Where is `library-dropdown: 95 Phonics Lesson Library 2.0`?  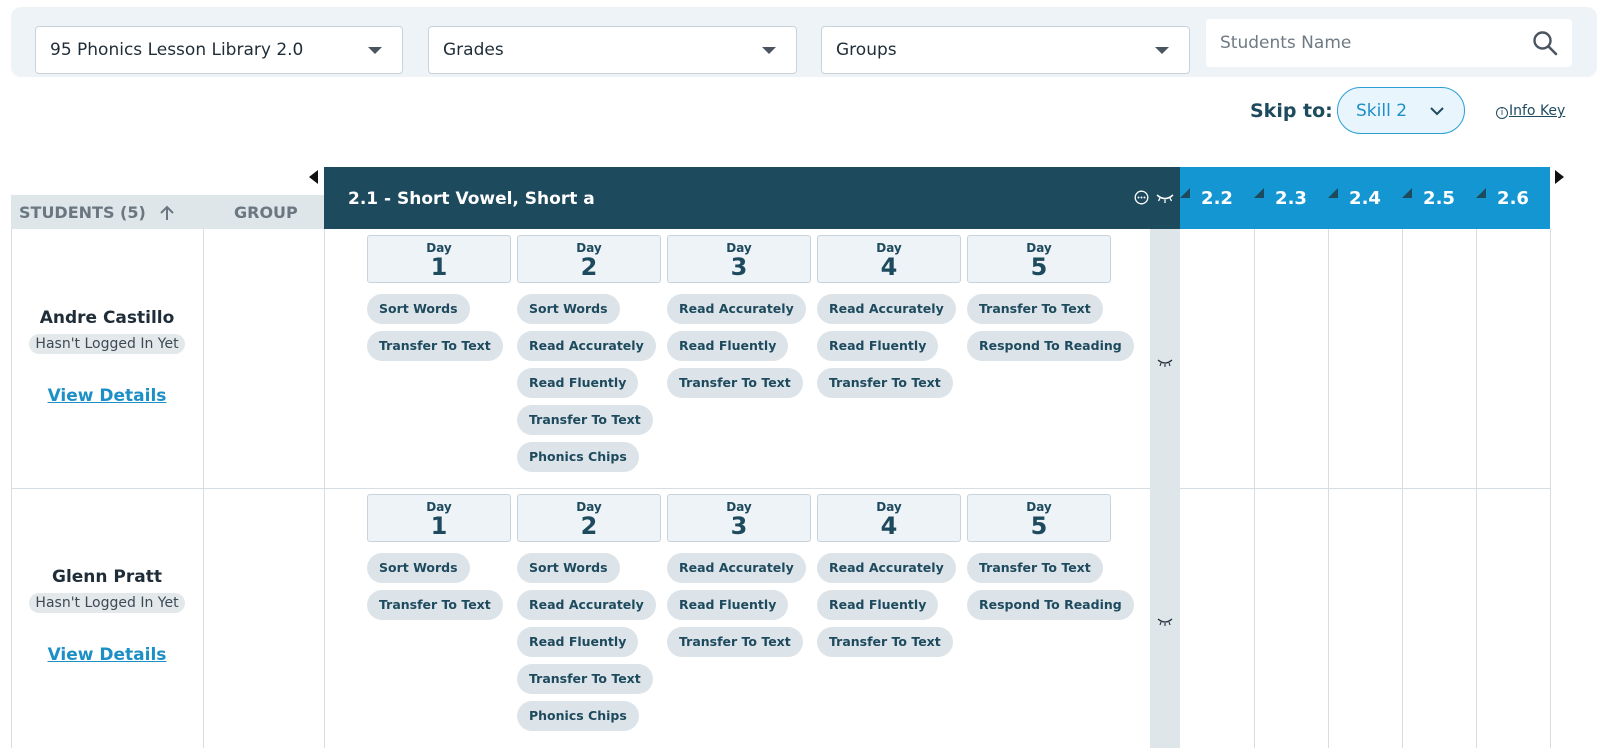 library-dropdown: 95 Phonics Lesson Library 2.0 is located at coordinates (219, 50).